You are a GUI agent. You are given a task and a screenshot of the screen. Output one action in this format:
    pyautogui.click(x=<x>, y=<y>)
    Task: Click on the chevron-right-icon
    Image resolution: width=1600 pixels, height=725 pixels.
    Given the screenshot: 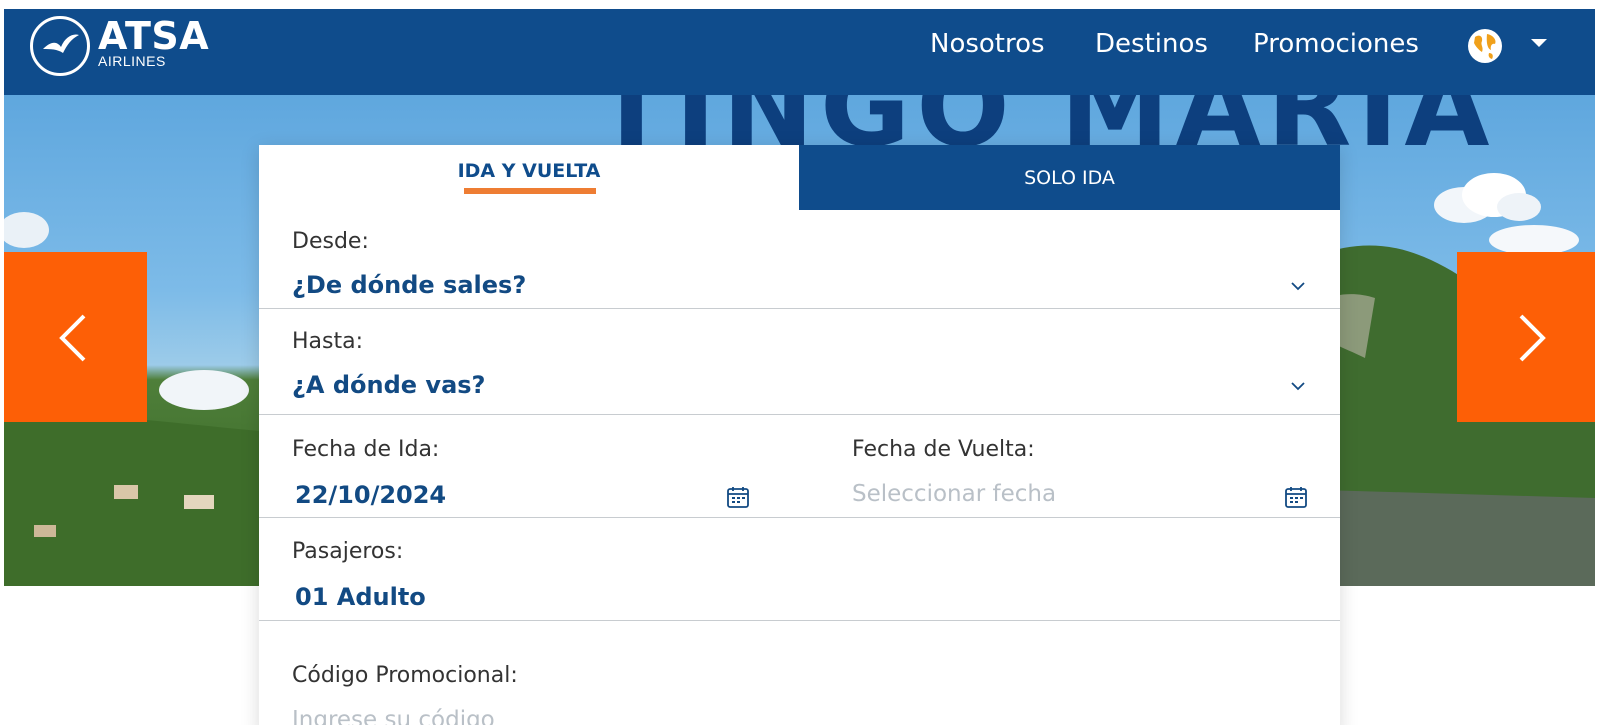 What is the action you would take?
    pyautogui.click(x=1532, y=338)
    